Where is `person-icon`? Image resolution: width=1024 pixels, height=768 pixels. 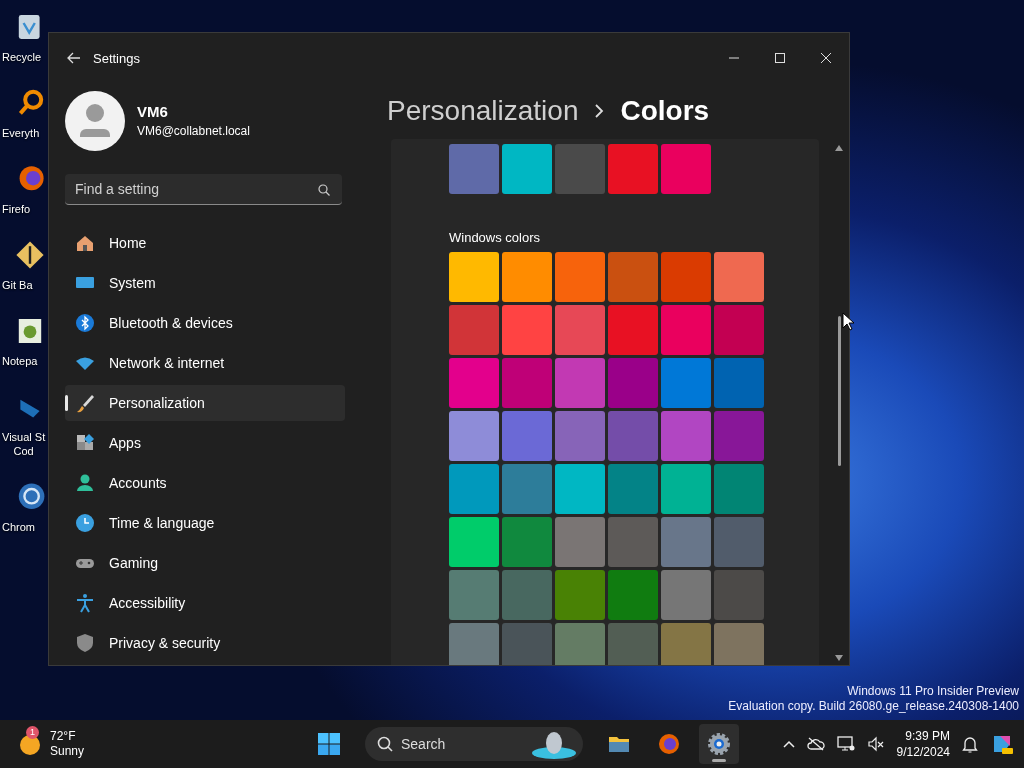 person-icon is located at coordinates (85, 483).